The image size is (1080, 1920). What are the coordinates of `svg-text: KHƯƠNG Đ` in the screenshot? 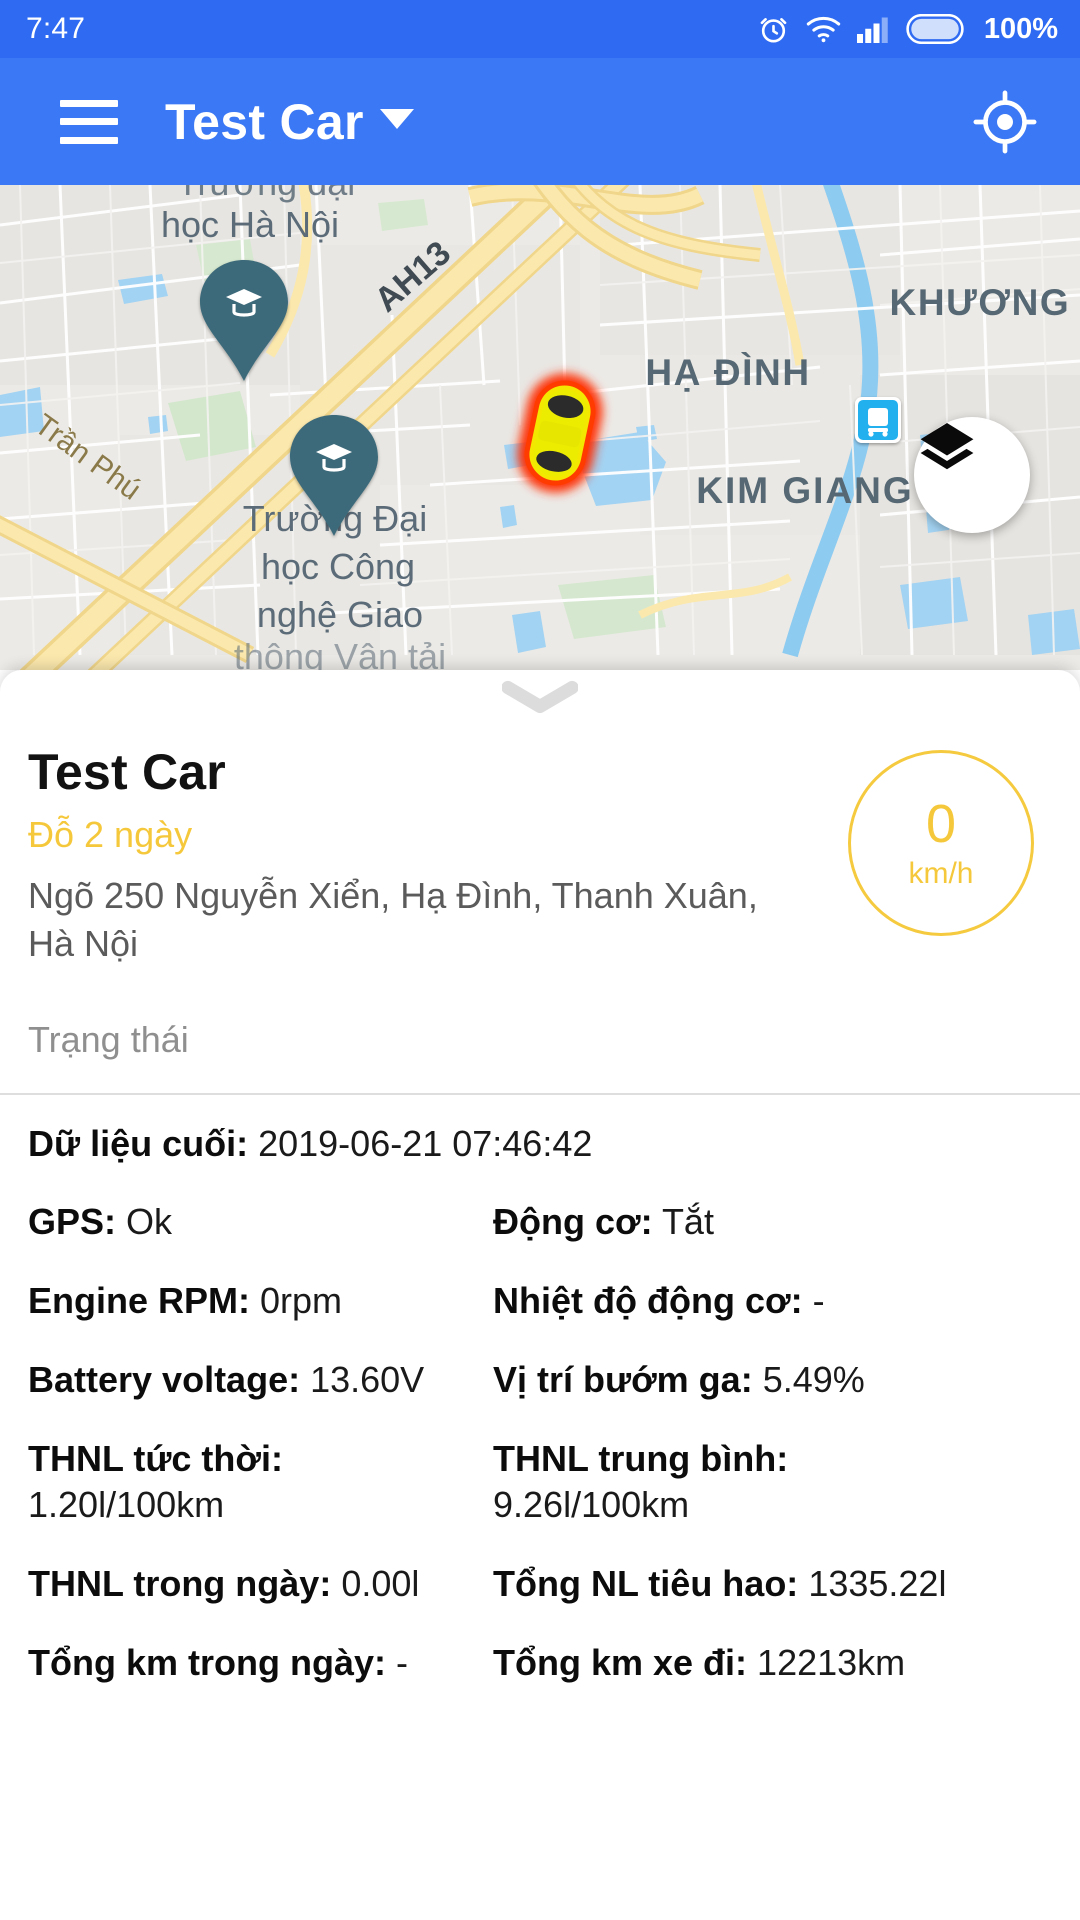 It's located at (985, 302).